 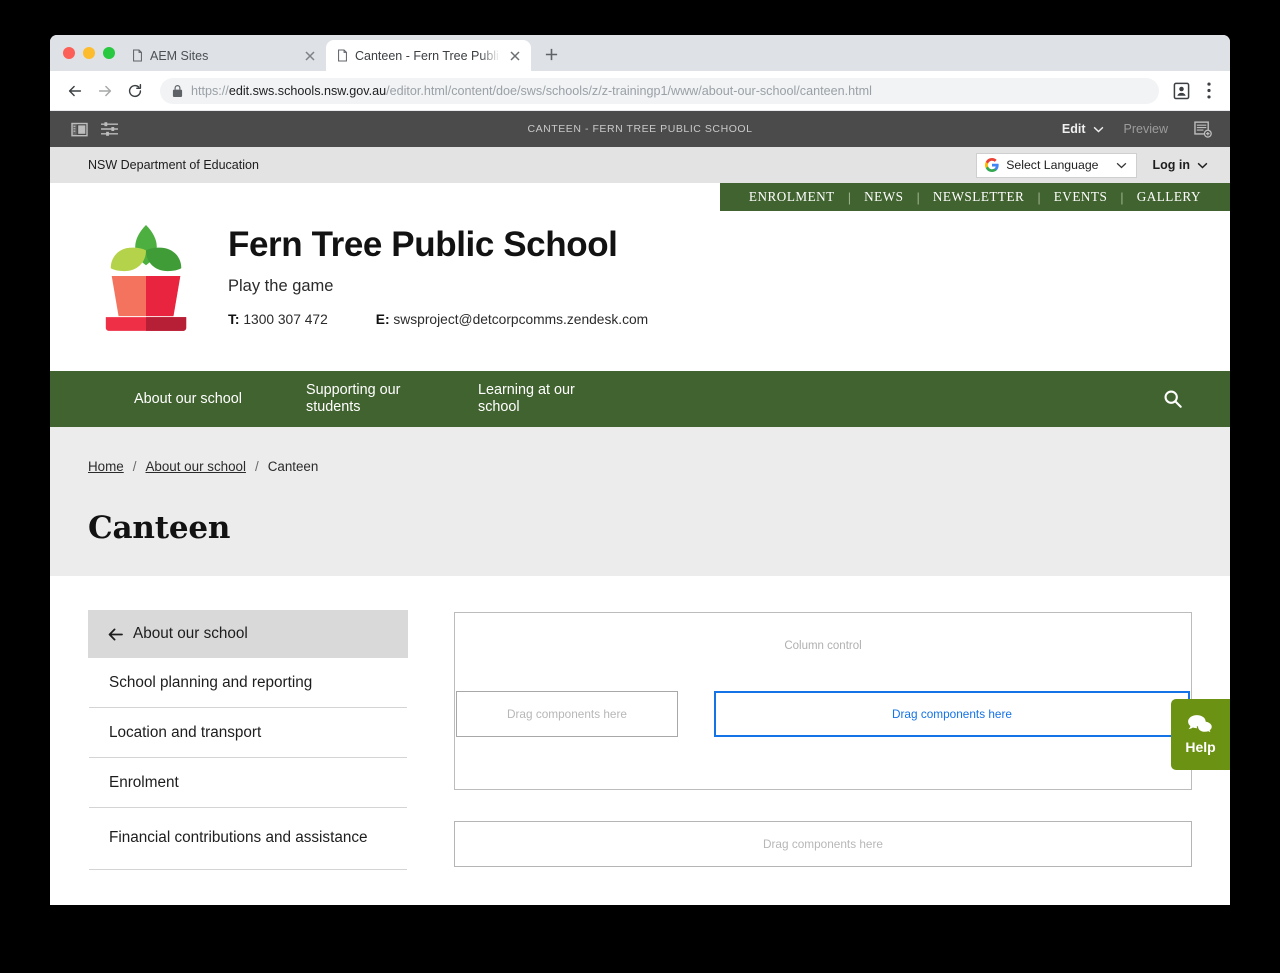 I want to click on reload-icon, so click(x=135, y=90).